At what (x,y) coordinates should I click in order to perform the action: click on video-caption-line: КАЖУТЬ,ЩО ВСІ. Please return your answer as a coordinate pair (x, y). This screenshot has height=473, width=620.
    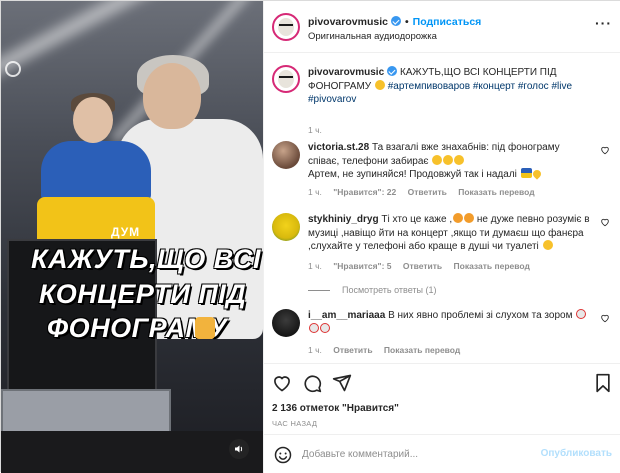
    Looking at the image, I should click on (146, 259).